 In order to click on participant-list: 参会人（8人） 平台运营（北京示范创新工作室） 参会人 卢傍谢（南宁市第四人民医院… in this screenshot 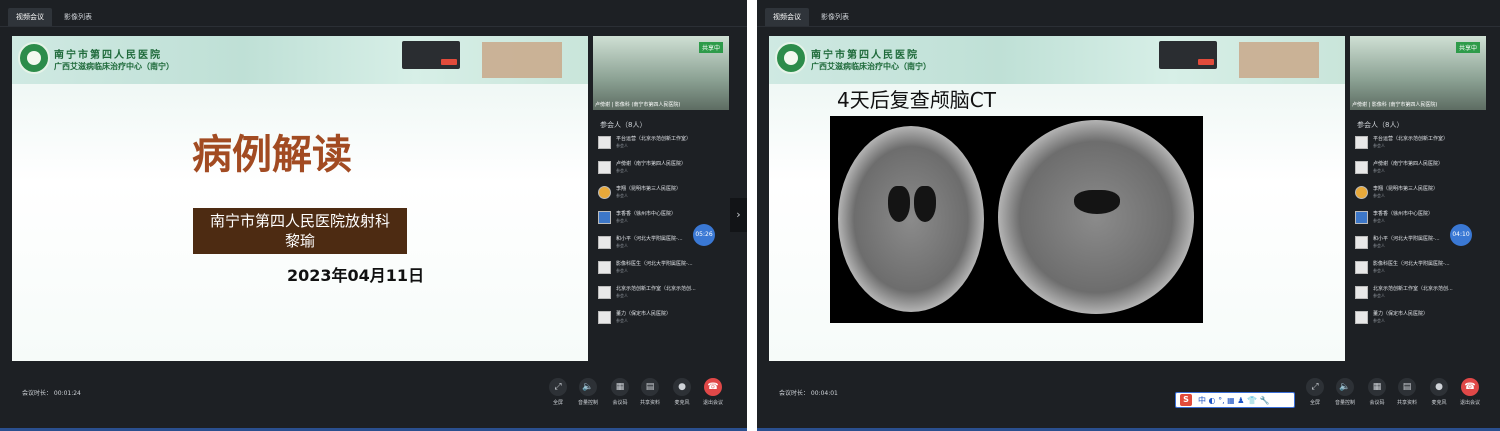, I will do `click(1423, 224)`.